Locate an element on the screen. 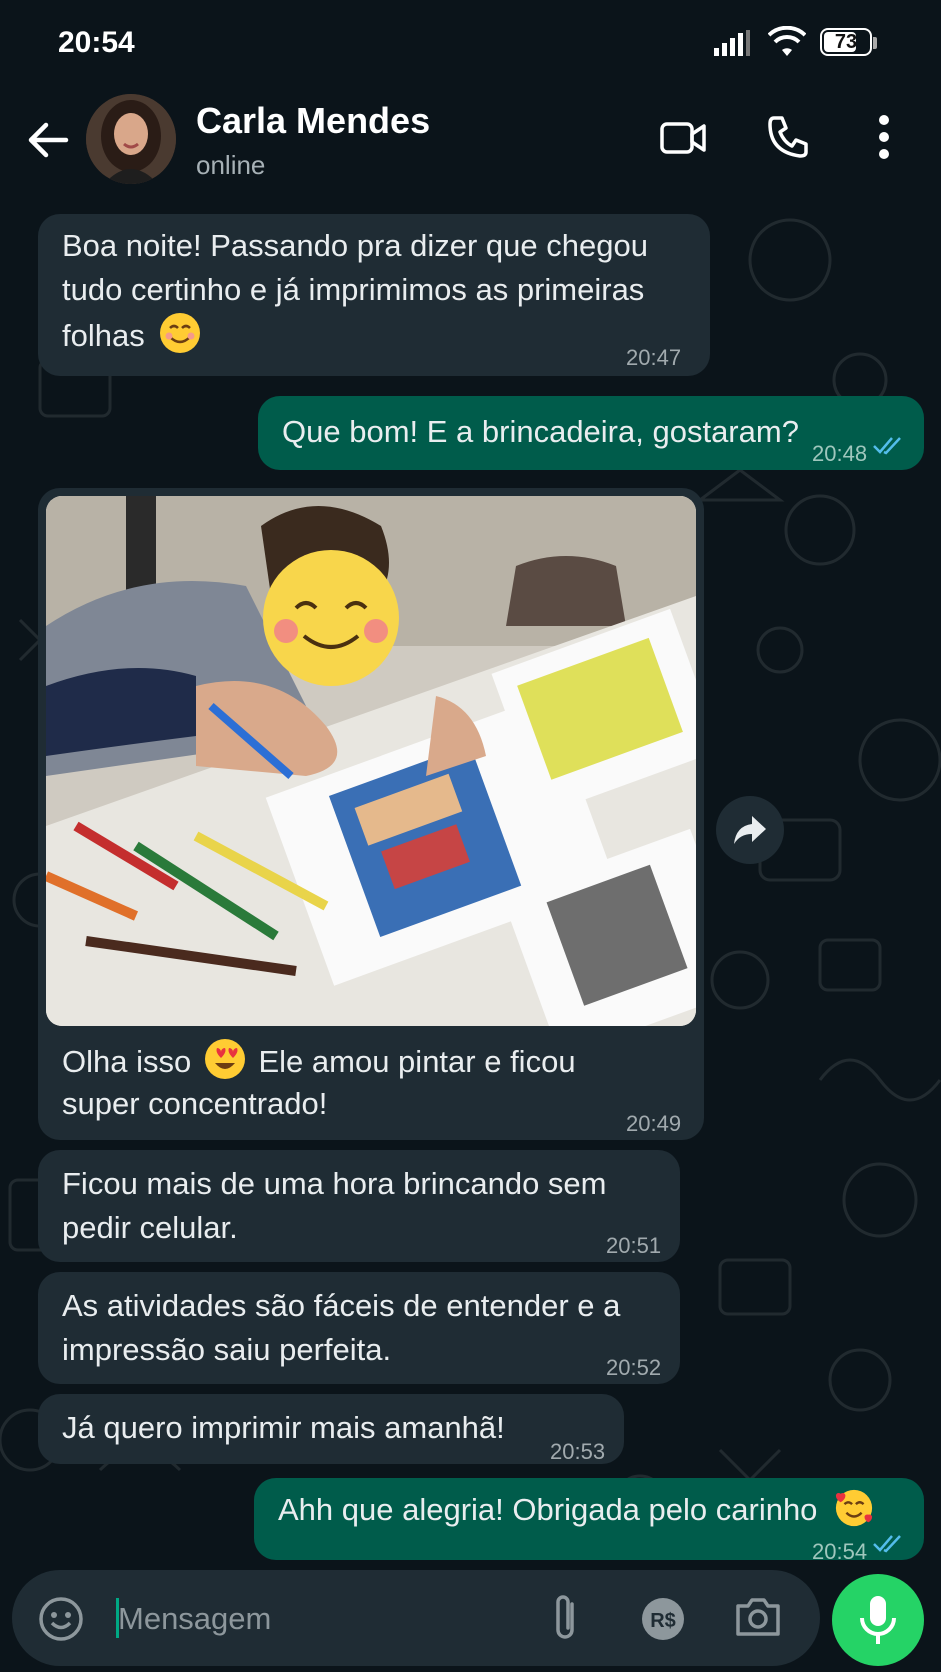 The width and height of the screenshot is (941, 1672). message-time: 20:52 is located at coordinates (634, 1367).